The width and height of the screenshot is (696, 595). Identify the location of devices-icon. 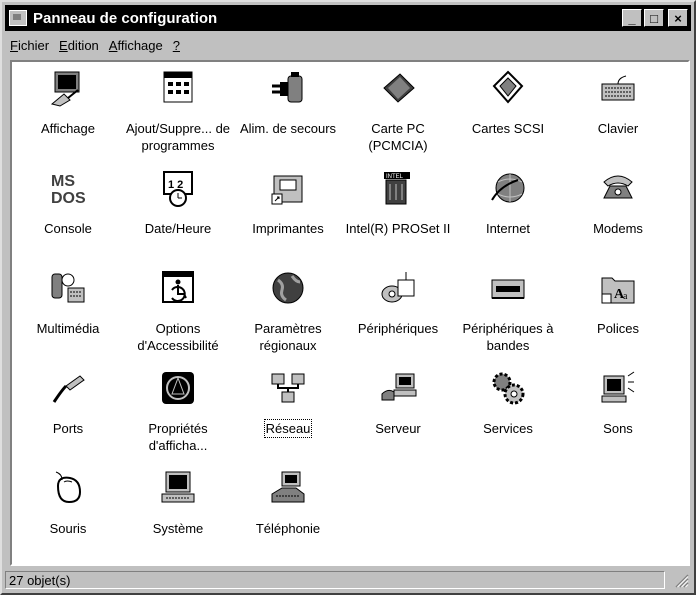
(398, 287).